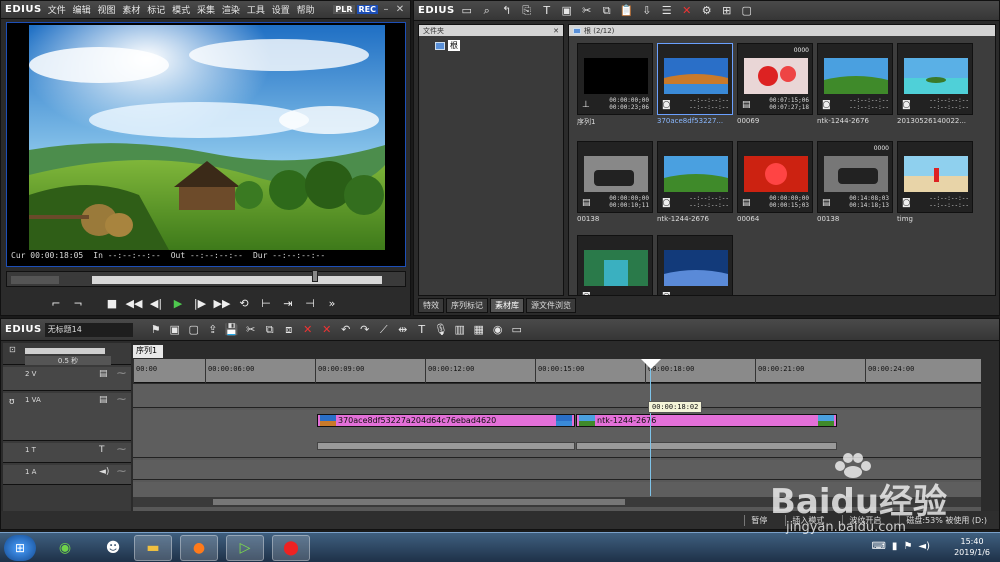  Describe the element at coordinates (441, 330) in the screenshot. I see `voiceover-icon: 🎙` at that location.